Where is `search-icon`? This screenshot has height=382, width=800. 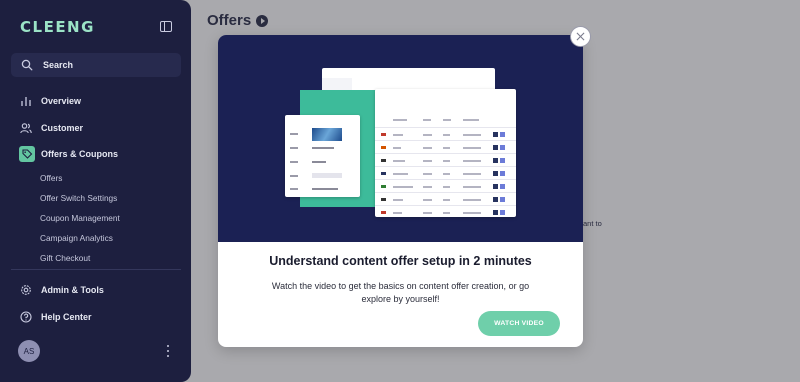 search-icon is located at coordinates (27, 65).